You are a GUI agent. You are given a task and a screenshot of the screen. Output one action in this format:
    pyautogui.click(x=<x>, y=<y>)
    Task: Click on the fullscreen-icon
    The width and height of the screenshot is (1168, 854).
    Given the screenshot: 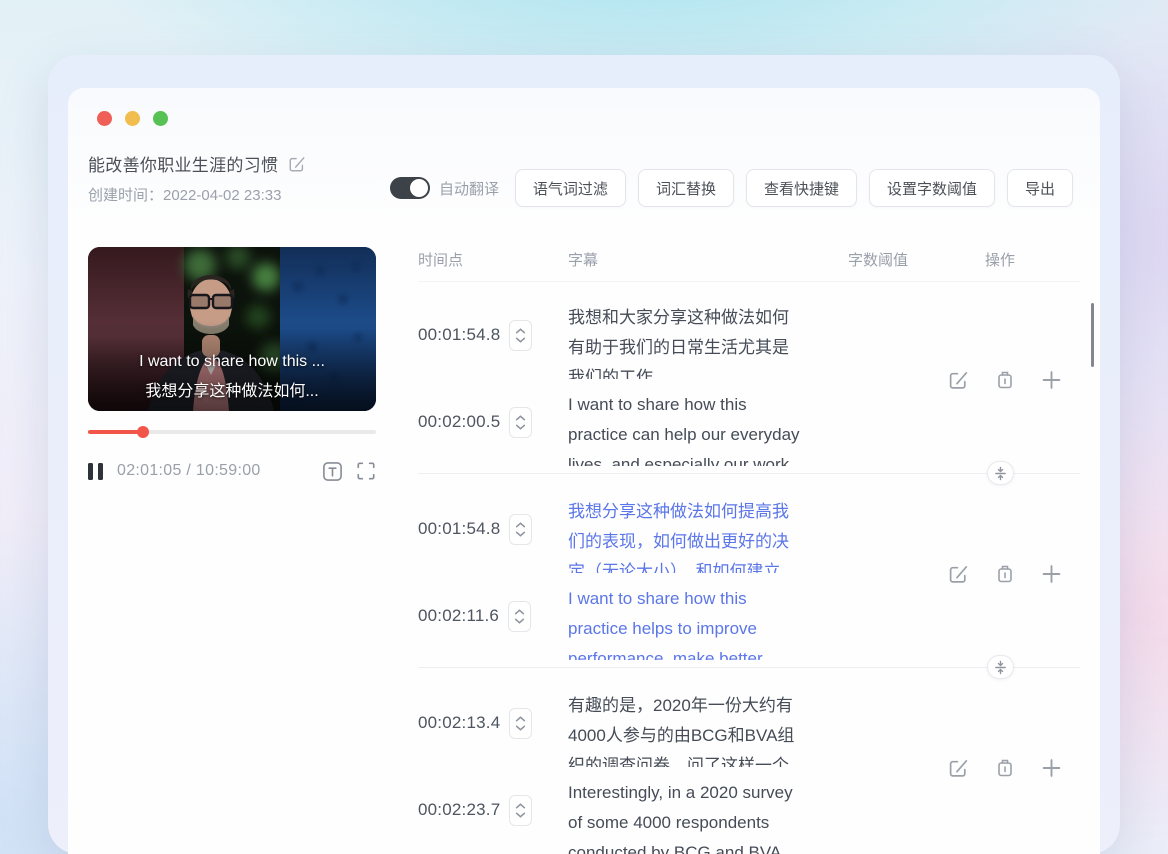 What is the action you would take?
    pyautogui.click(x=366, y=471)
    